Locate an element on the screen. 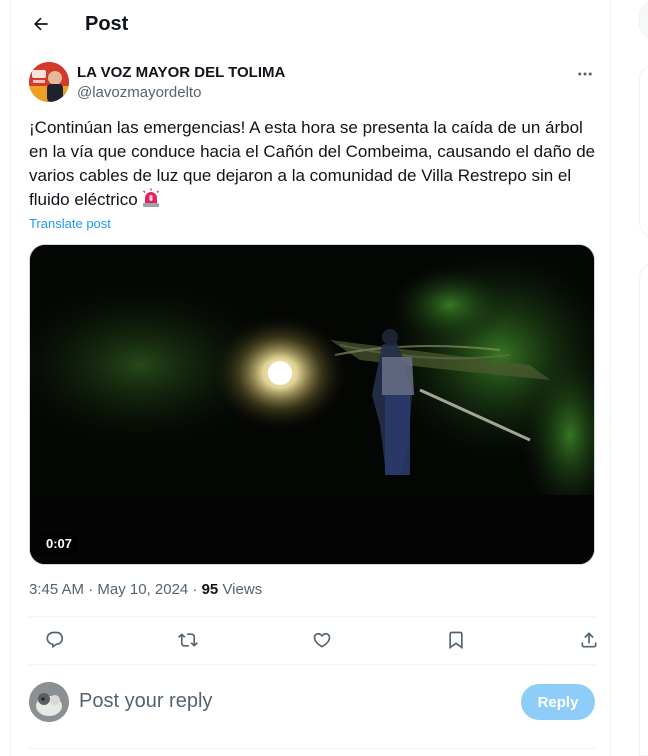 This screenshot has width=648, height=756. views-label: Views is located at coordinates (240, 589).